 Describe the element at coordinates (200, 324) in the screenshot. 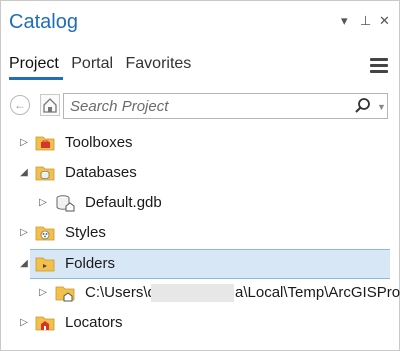

I see `tree-item-locators: ▷ Locators` at that location.